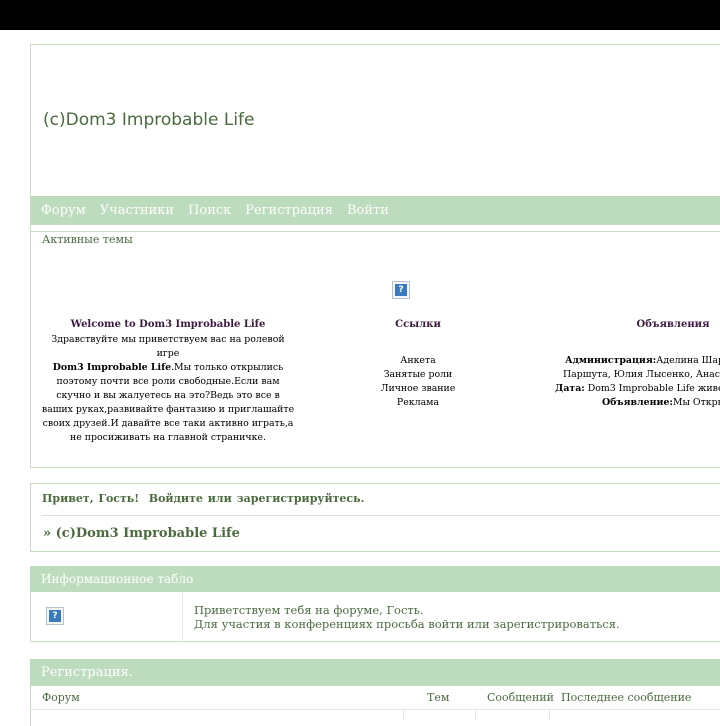 The image size is (720, 726). What do you see at coordinates (63, 210) in the screenshot?
I see `nav-forum-link: Форум` at bounding box center [63, 210].